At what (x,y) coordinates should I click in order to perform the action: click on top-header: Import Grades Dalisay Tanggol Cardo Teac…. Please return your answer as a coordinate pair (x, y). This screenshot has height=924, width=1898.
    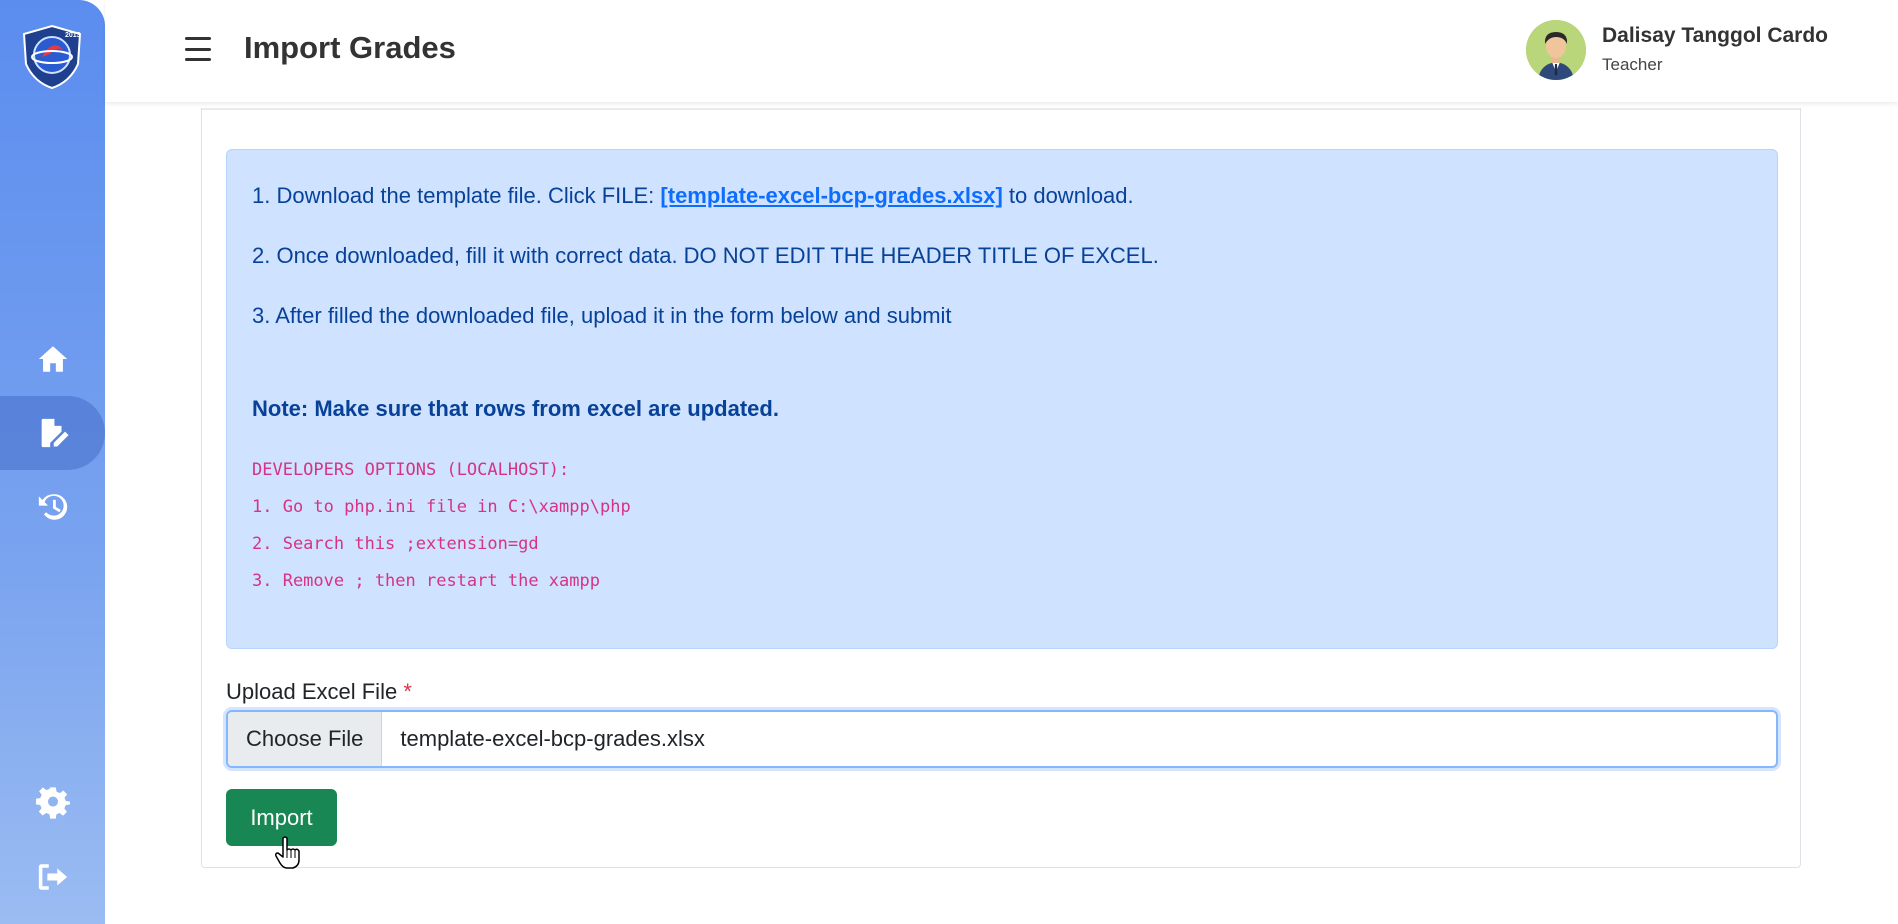
    Looking at the image, I should click on (1001, 51).